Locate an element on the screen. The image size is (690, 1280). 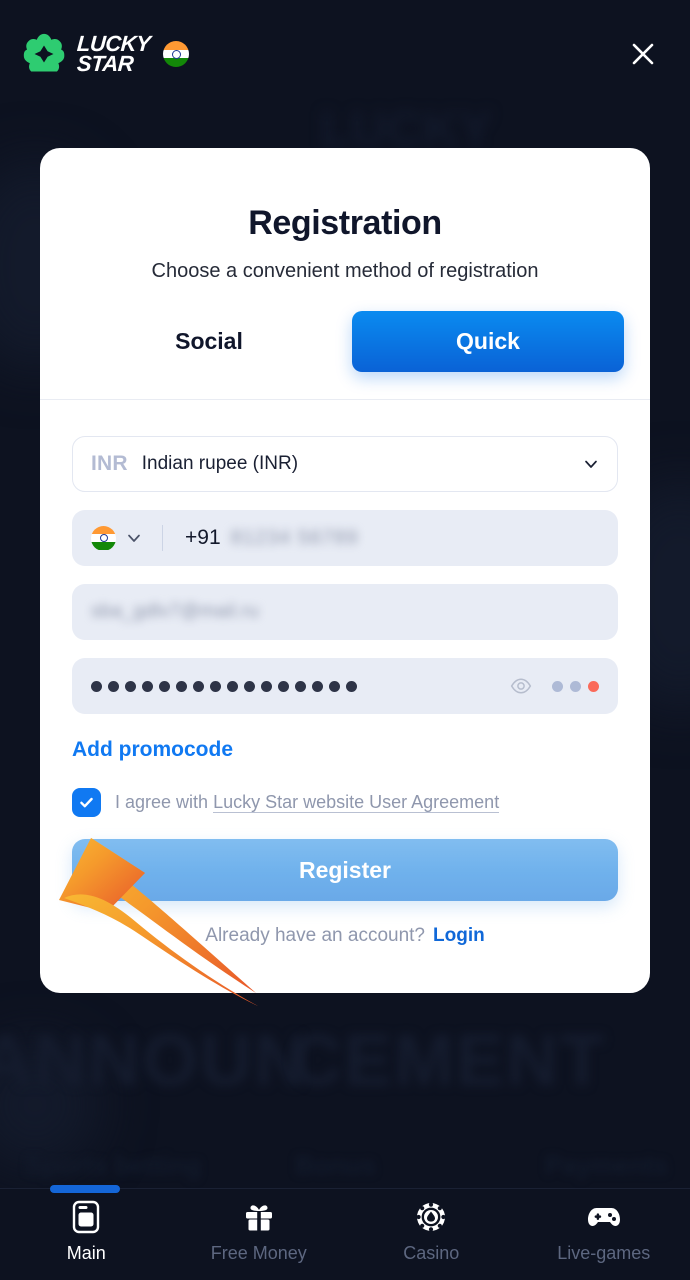
page-title: Registration is located at coordinates (345, 223).